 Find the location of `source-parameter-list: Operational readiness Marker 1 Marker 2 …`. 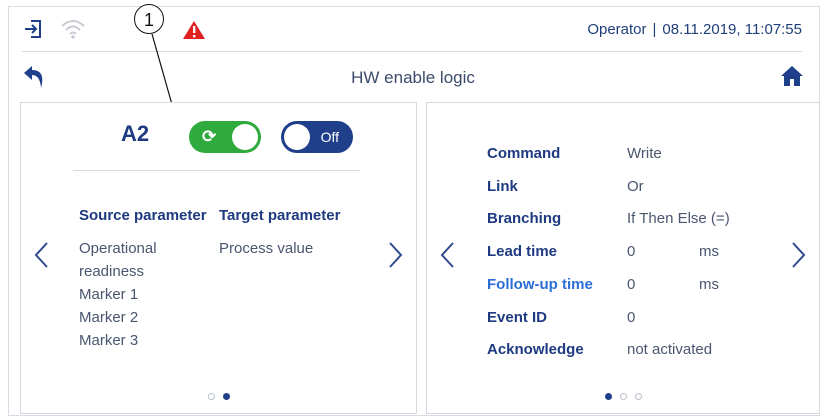

source-parameter-list: Operational readiness Marker 1 Marker 2 … is located at coordinates (118, 294).